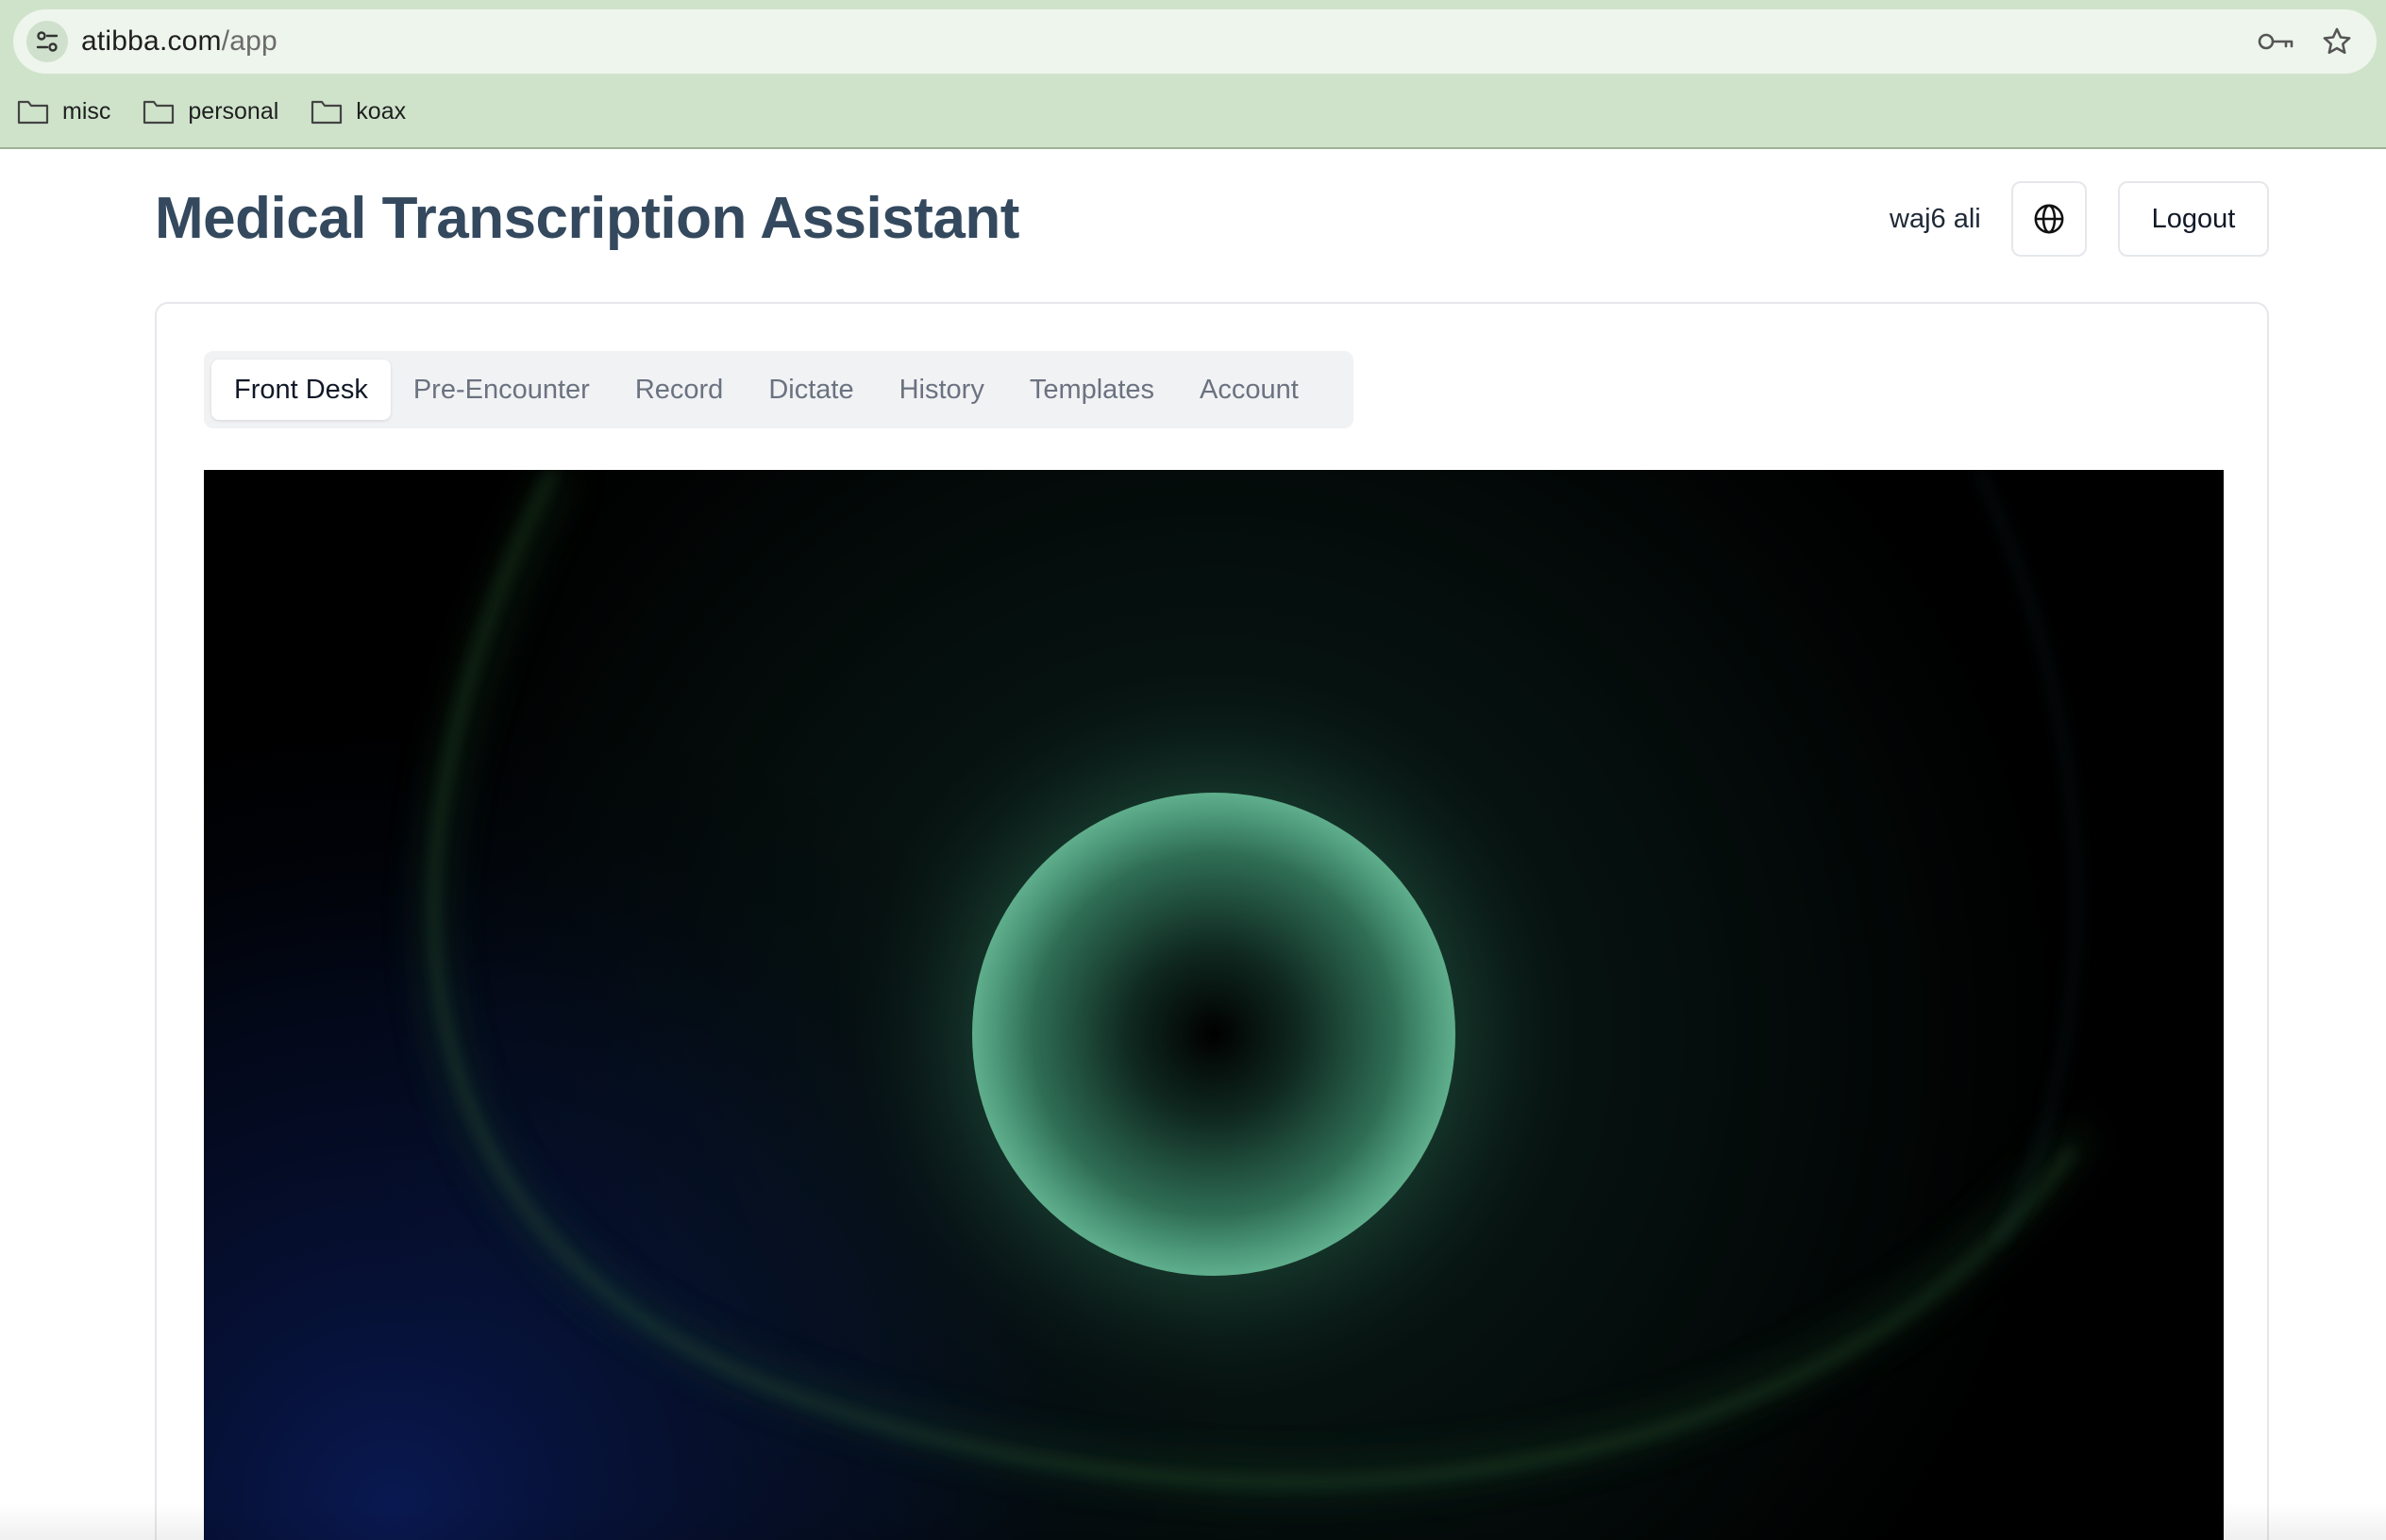  What do you see at coordinates (47, 41) in the screenshot?
I see `site-settings-icon` at bounding box center [47, 41].